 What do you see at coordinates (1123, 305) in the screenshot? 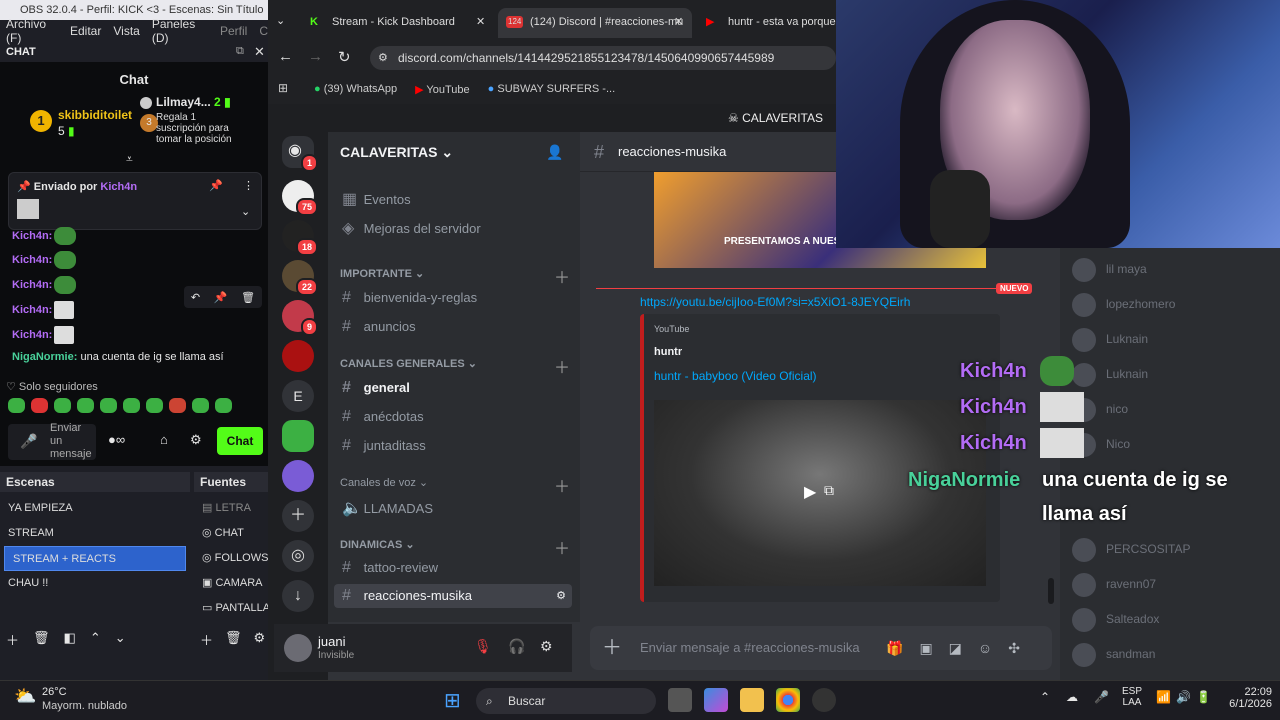
I see `member-item: lopezhomero` at bounding box center [1123, 305].